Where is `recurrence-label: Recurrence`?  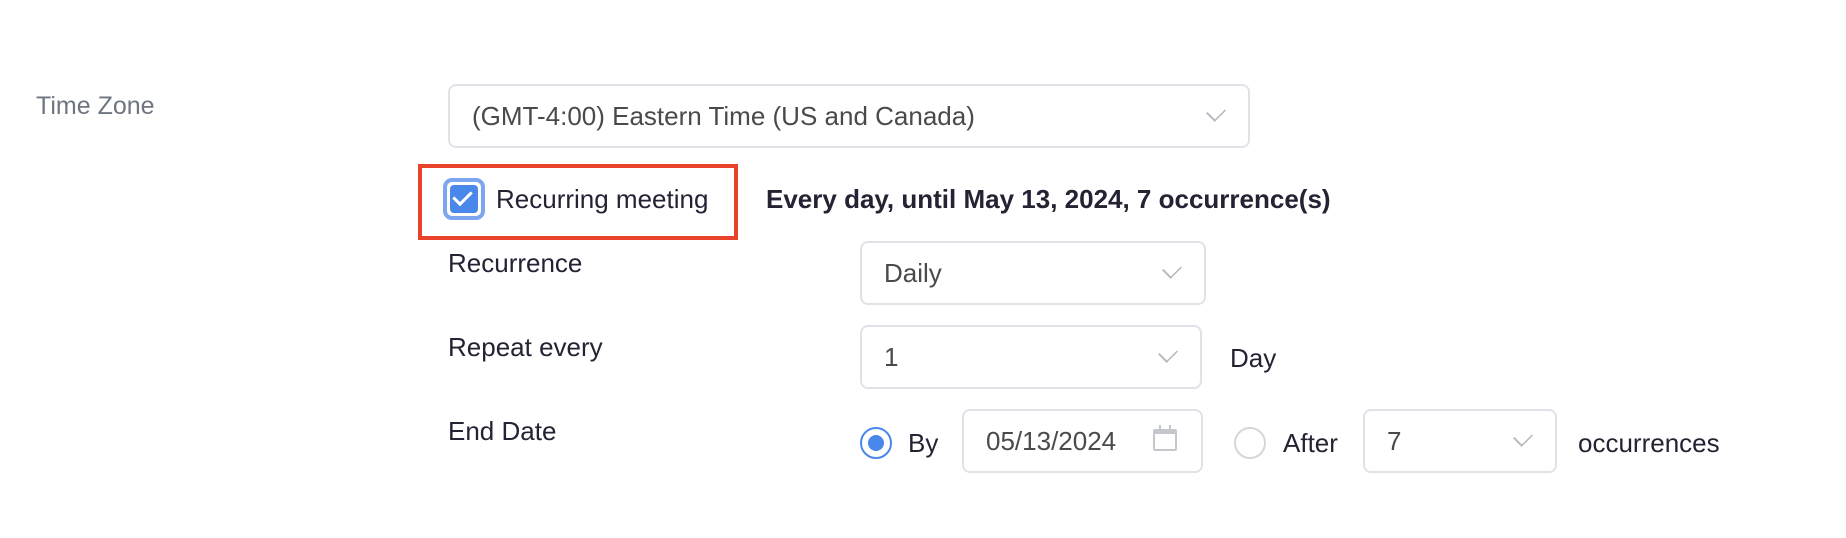 recurrence-label: Recurrence is located at coordinates (515, 263).